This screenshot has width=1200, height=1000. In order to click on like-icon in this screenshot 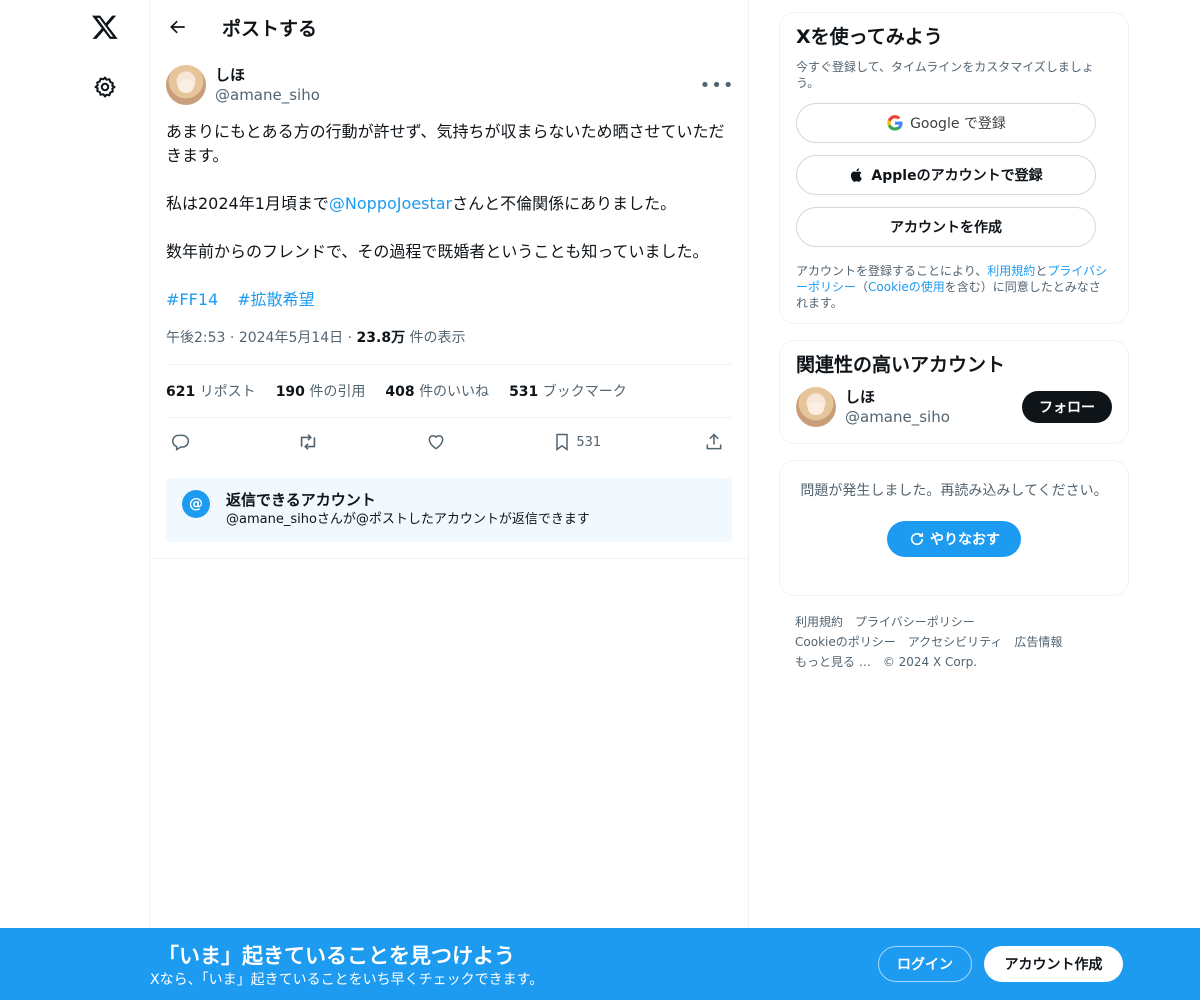, I will do `click(438, 442)`.